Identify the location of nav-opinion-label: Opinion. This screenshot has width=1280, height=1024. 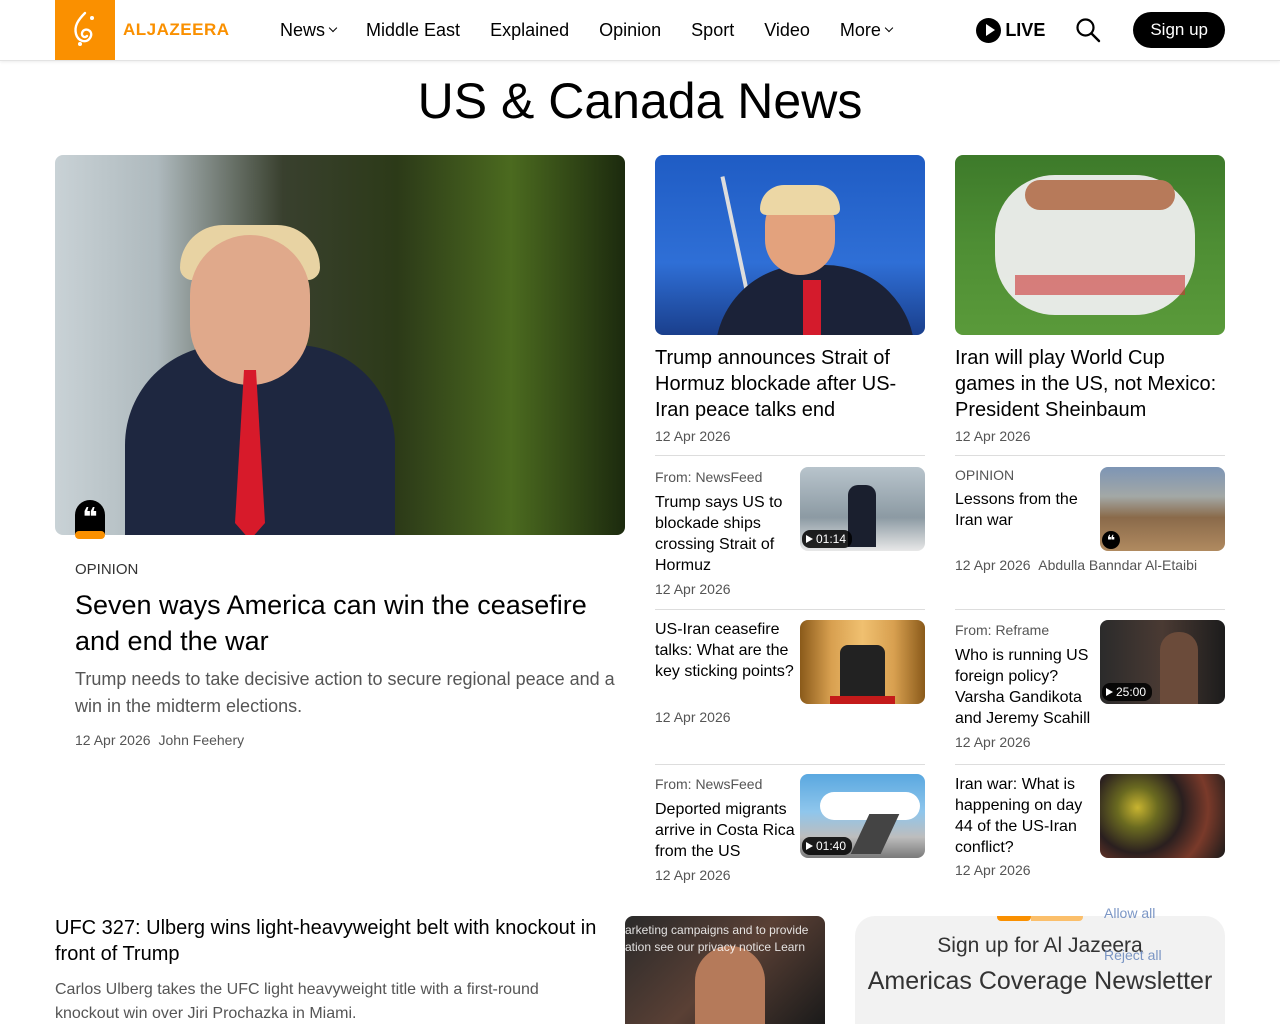
(630, 29).